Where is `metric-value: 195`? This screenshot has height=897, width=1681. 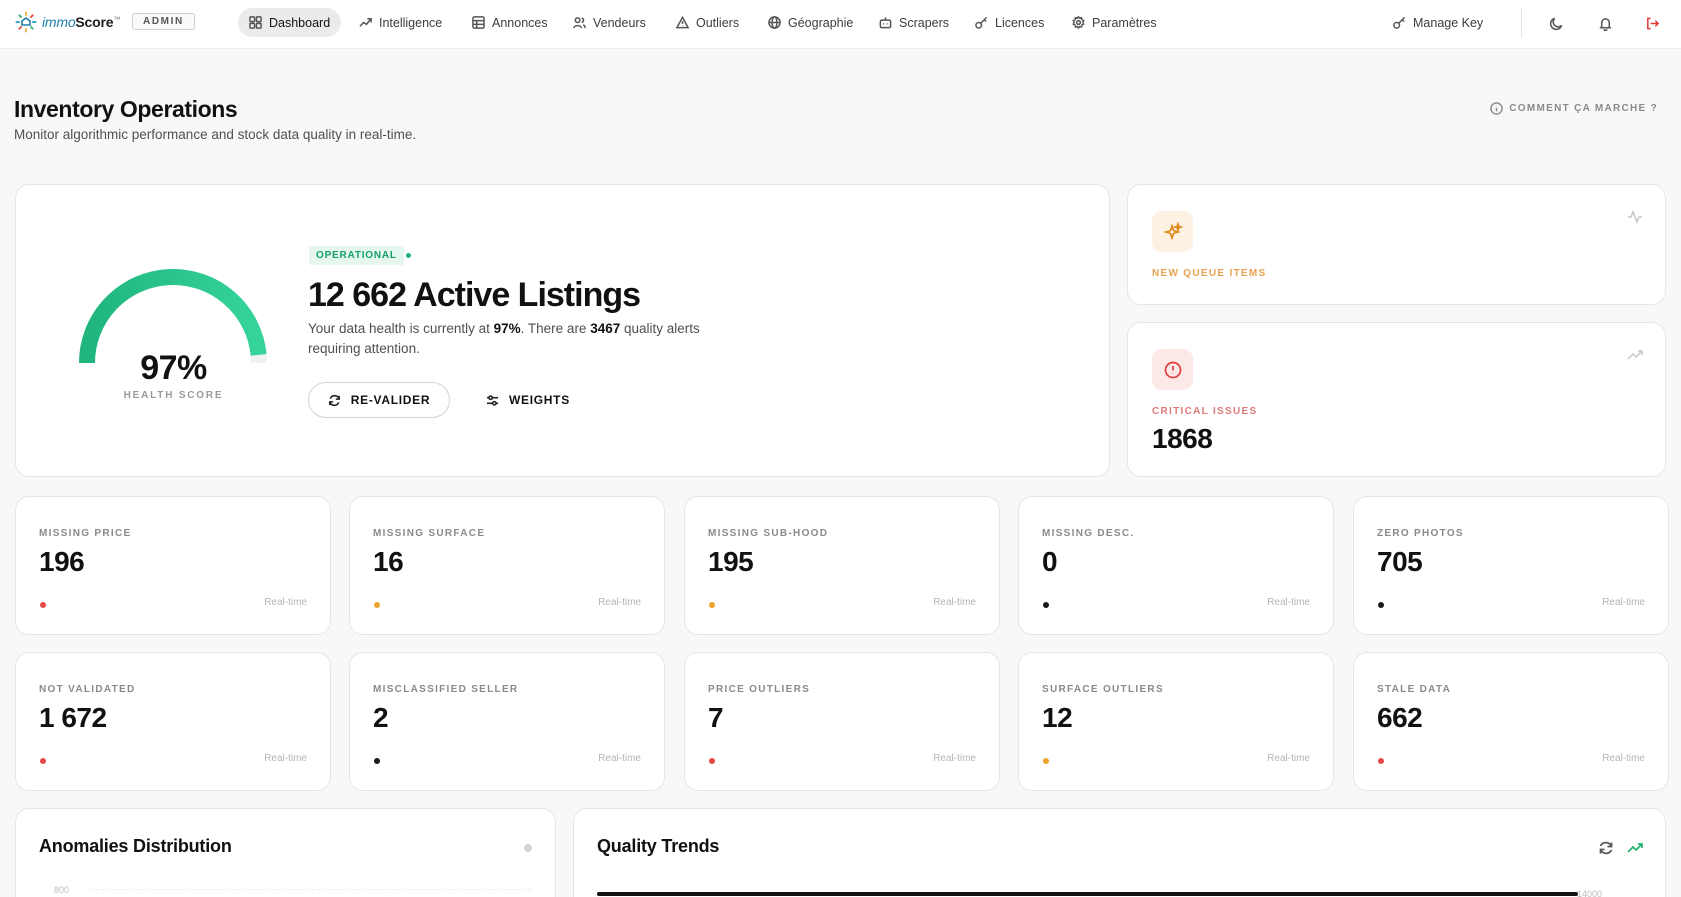 metric-value: 195 is located at coordinates (731, 561).